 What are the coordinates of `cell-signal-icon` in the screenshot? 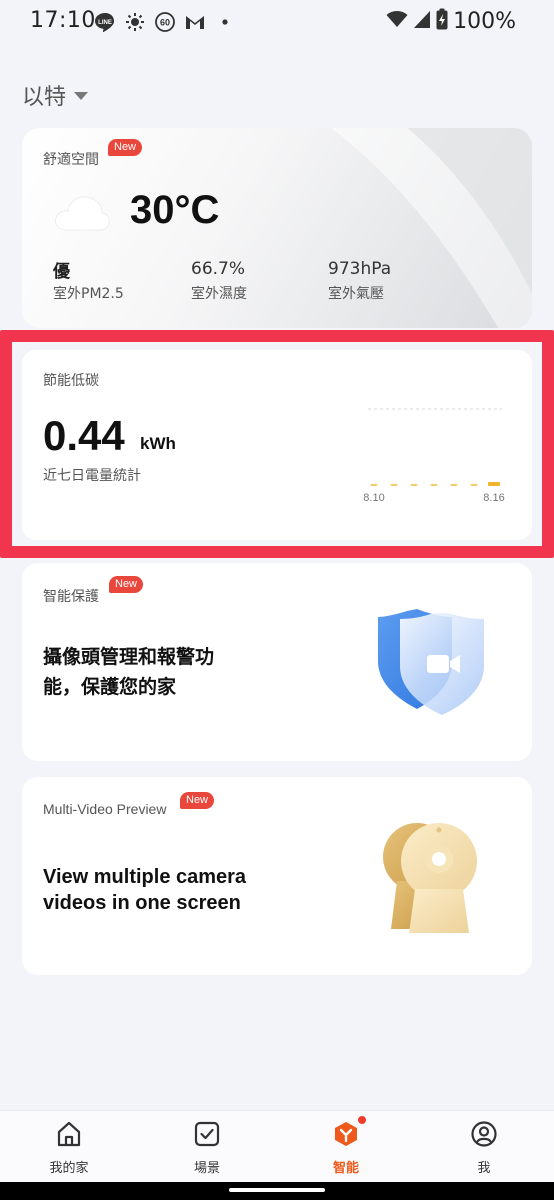 It's located at (422, 21).